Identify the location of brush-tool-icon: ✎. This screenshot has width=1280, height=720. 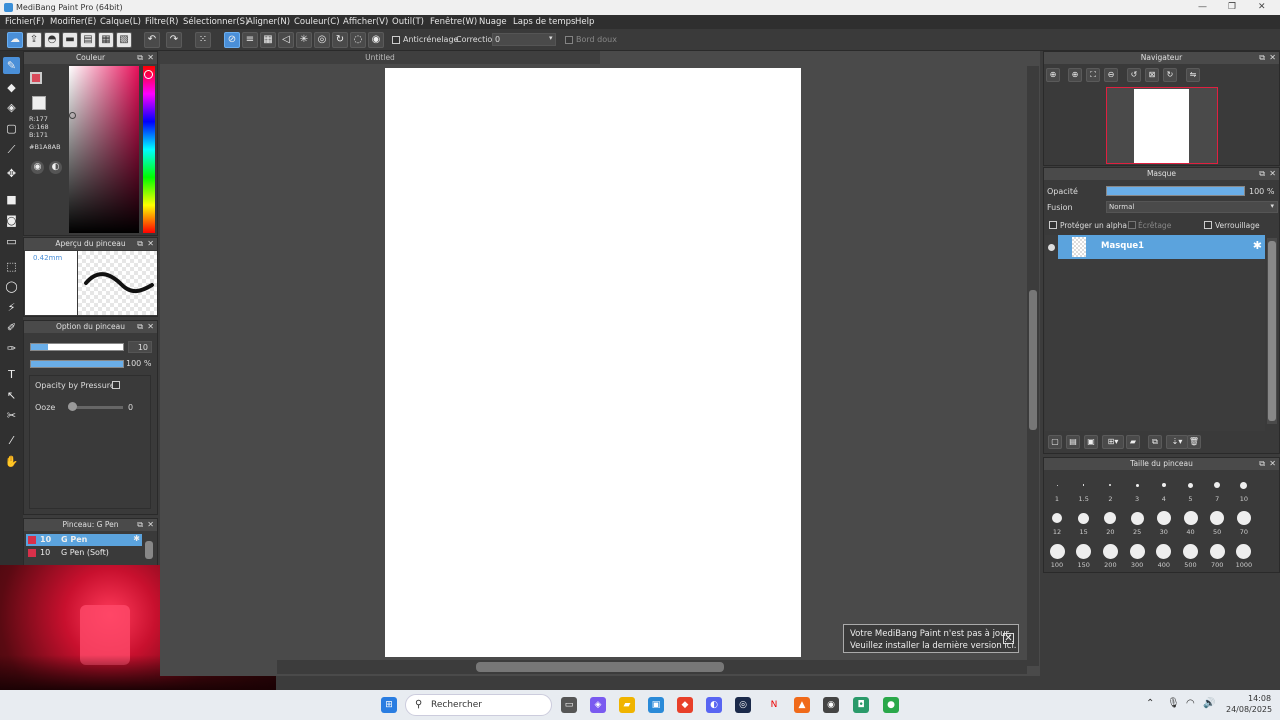
(11, 65).